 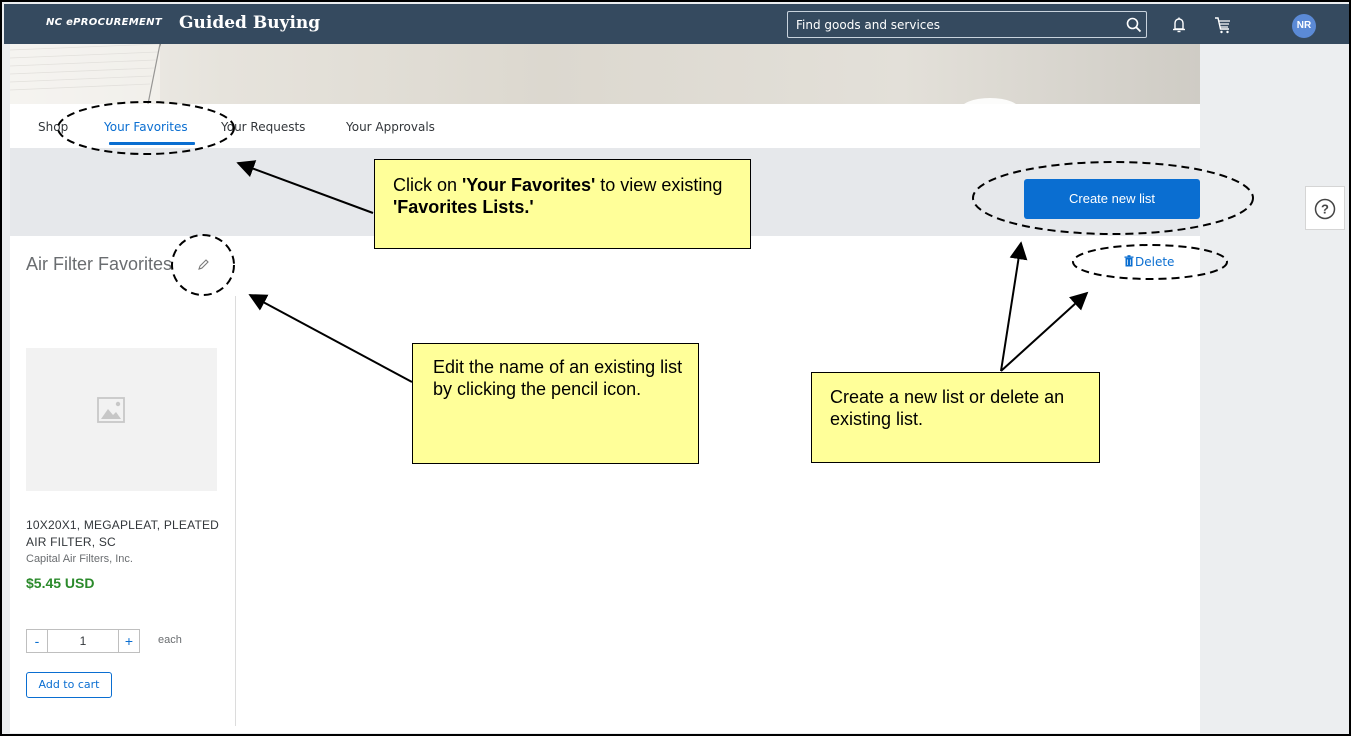 I want to click on callout-favorites-strong-2: 'Favorites Lists.', so click(x=463, y=207).